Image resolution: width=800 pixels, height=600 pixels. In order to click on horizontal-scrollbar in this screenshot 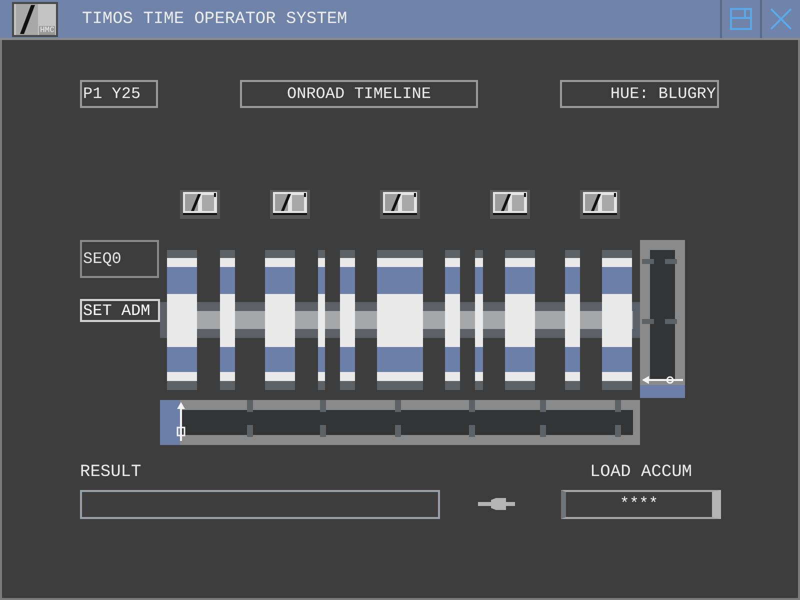, I will do `click(400, 422)`.